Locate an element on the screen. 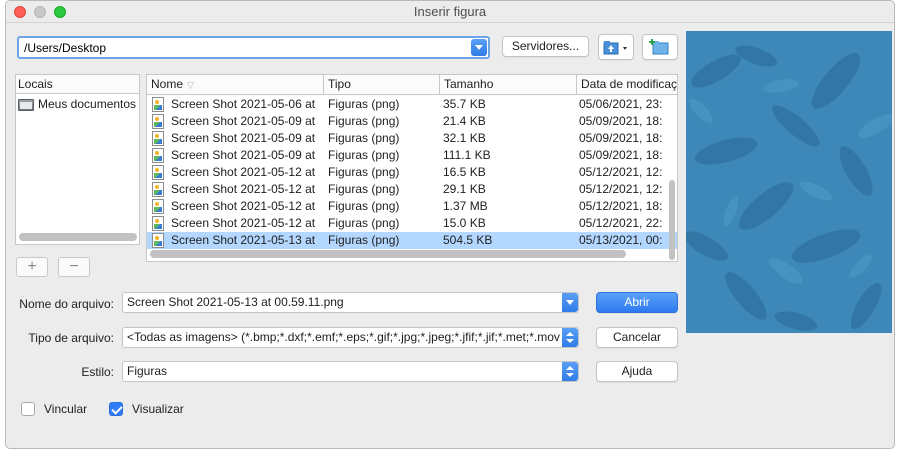  new-folder-button is located at coordinates (660, 47).